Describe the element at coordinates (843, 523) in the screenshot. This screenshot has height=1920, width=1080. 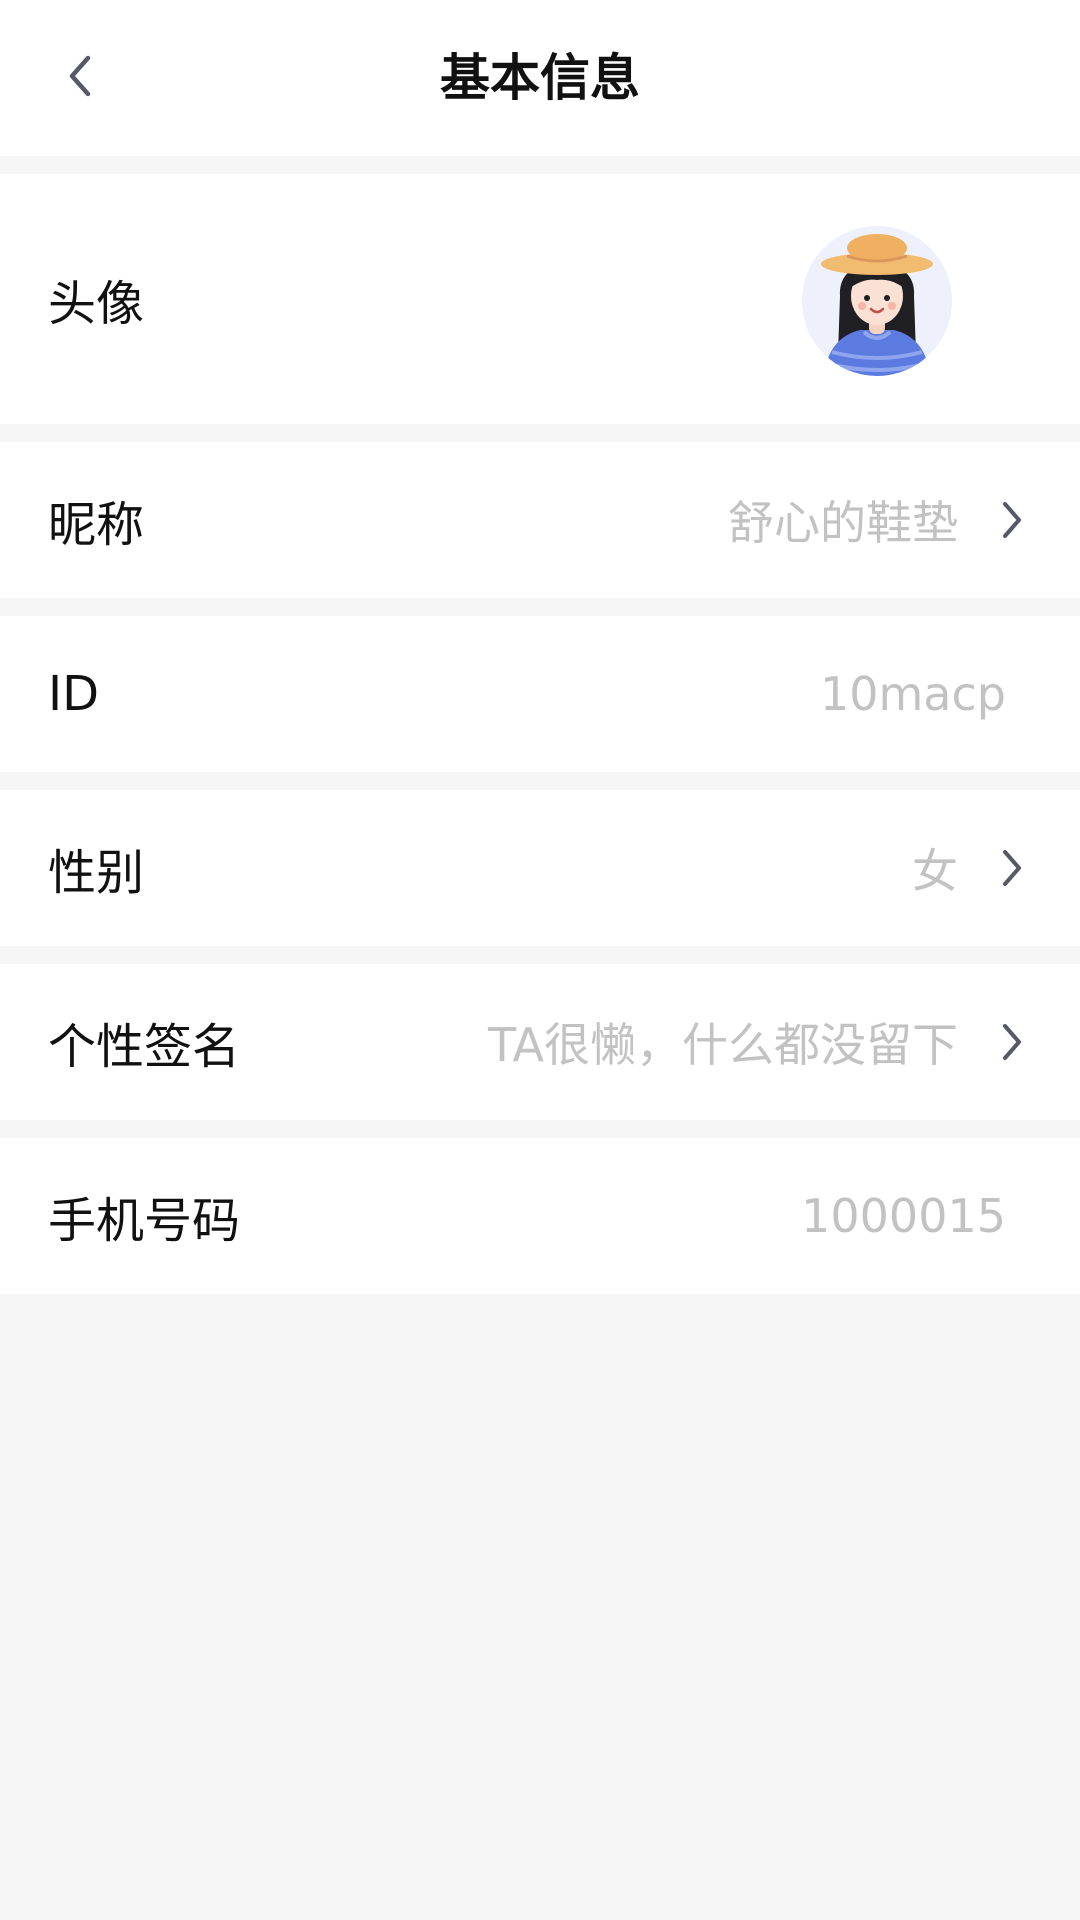
I see `nickname-value: 舒心的鞋垫` at that location.